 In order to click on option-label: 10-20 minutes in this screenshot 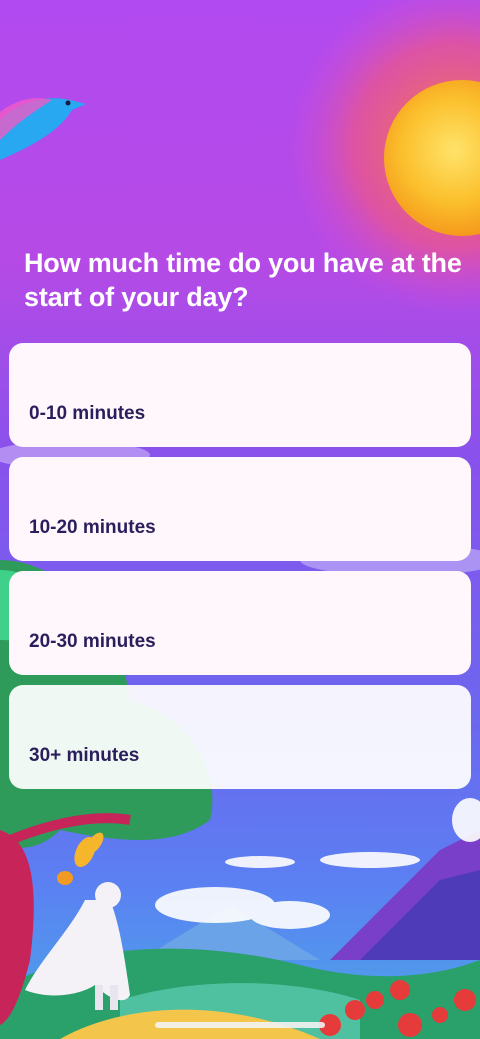, I will do `click(92, 527)`.